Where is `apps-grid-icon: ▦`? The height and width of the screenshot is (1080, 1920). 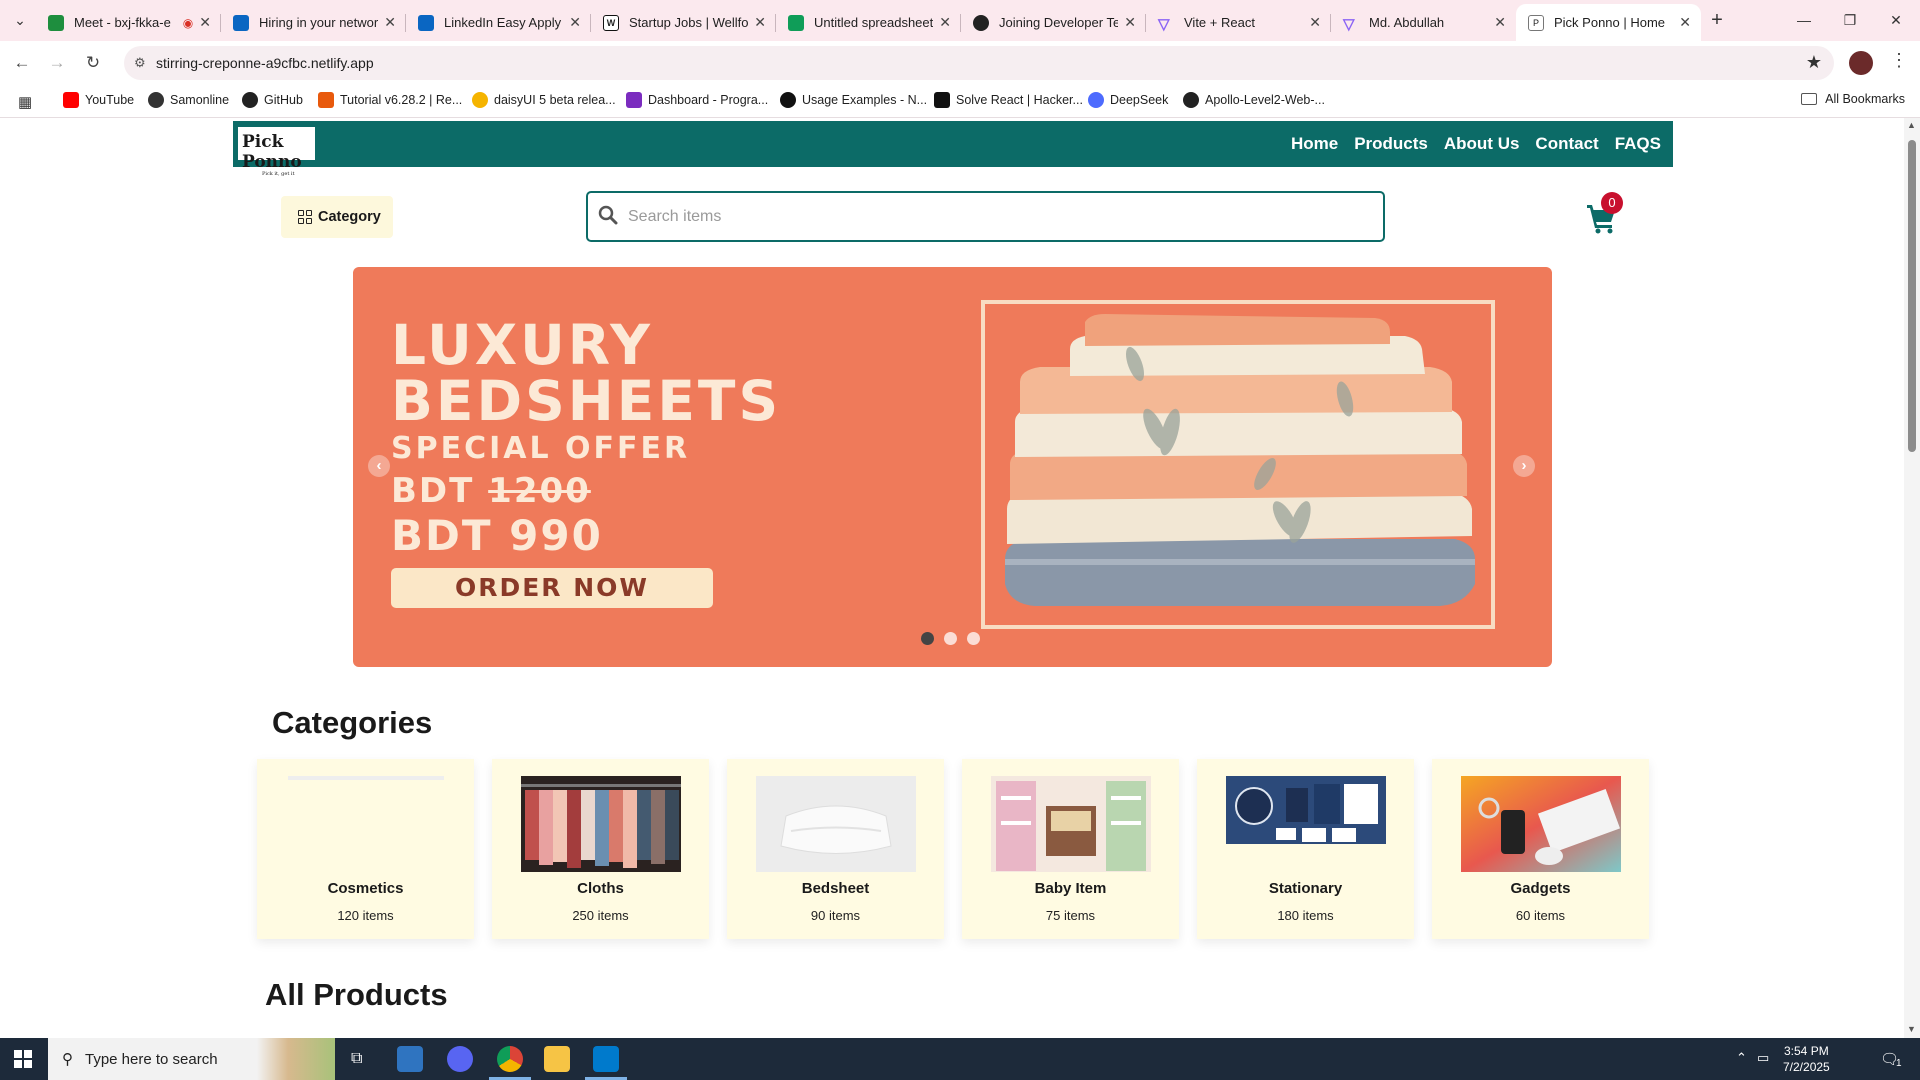
apps-grid-icon: ▦ is located at coordinates (25, 102).